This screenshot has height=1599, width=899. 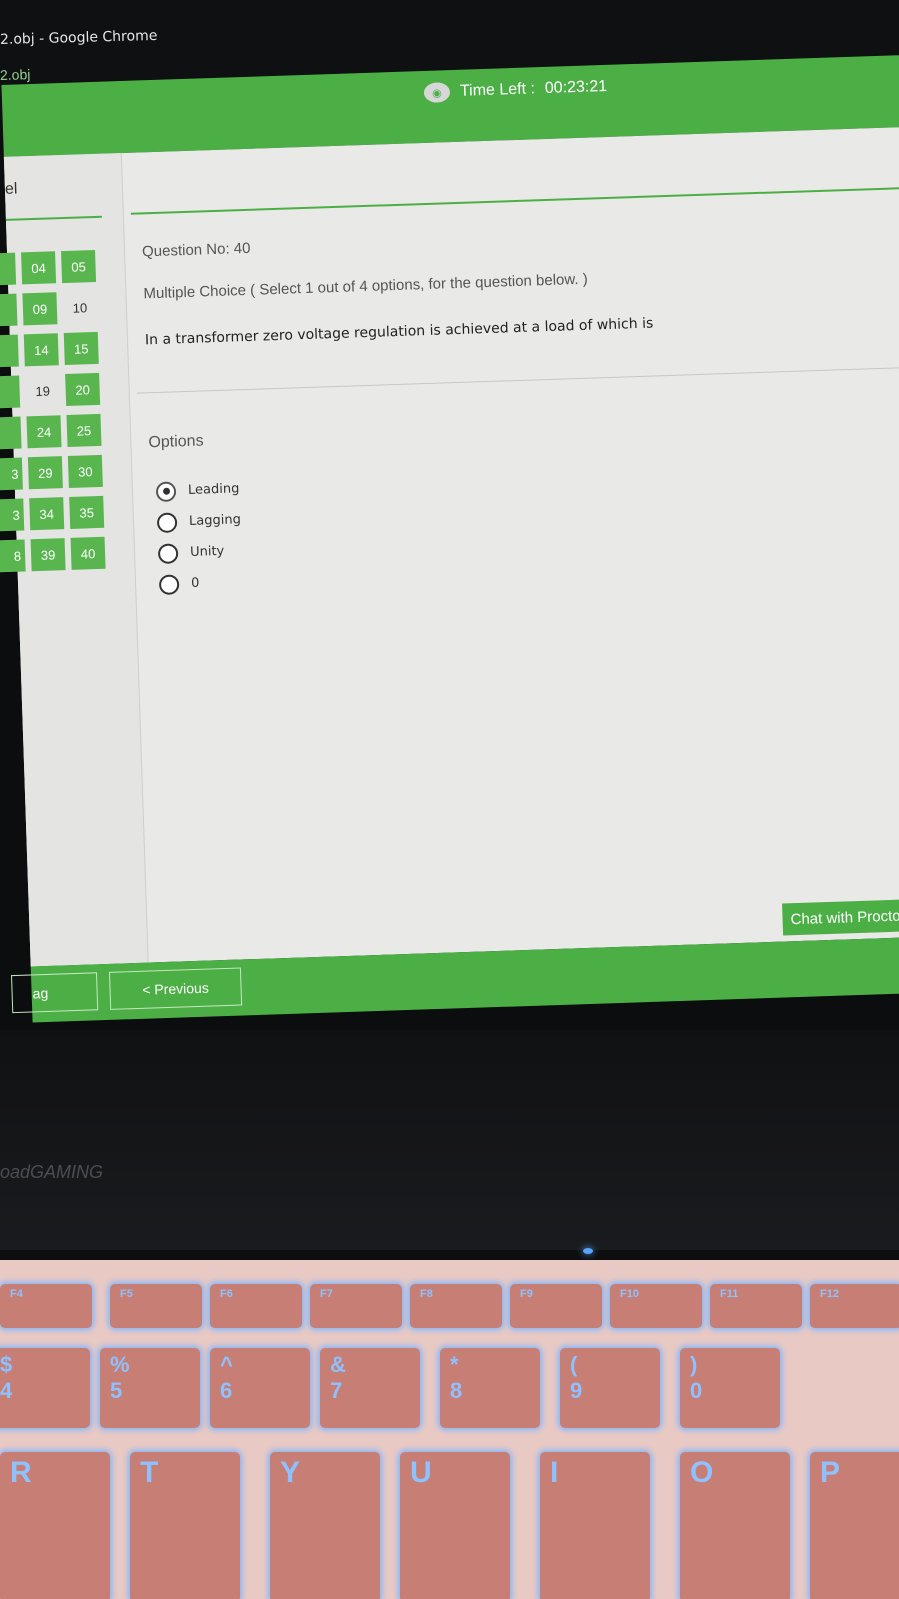 I want to click on question-grid: 04 05 09 10 14 15 19 20 24 25 3 29 30 3 34 35 8 39 40, so click(x=53, y=411).